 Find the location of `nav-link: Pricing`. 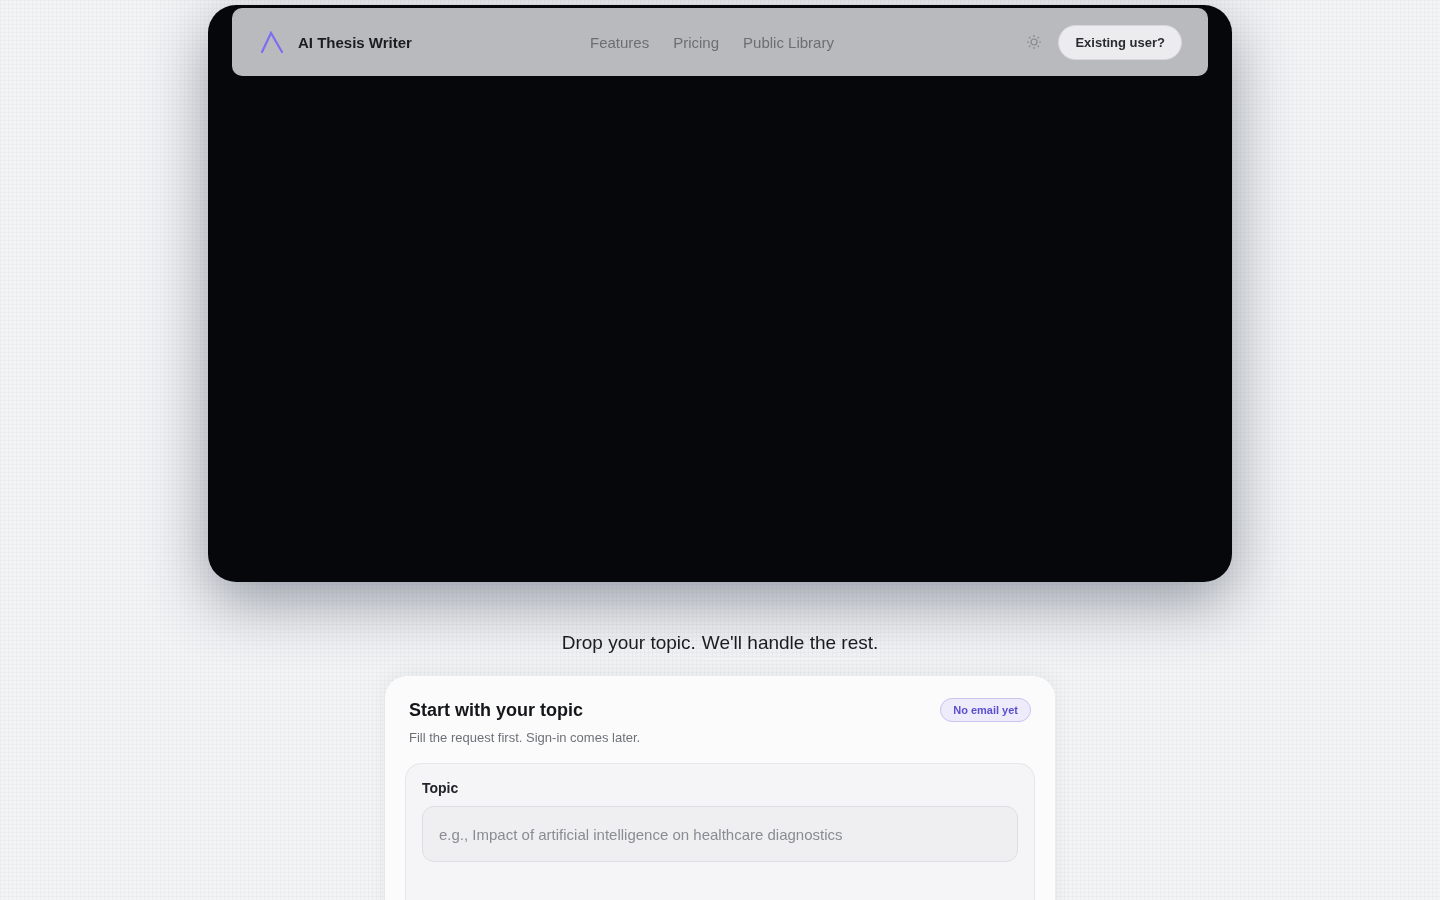

nav-link: Pricing is located at coordinates (696, 42).